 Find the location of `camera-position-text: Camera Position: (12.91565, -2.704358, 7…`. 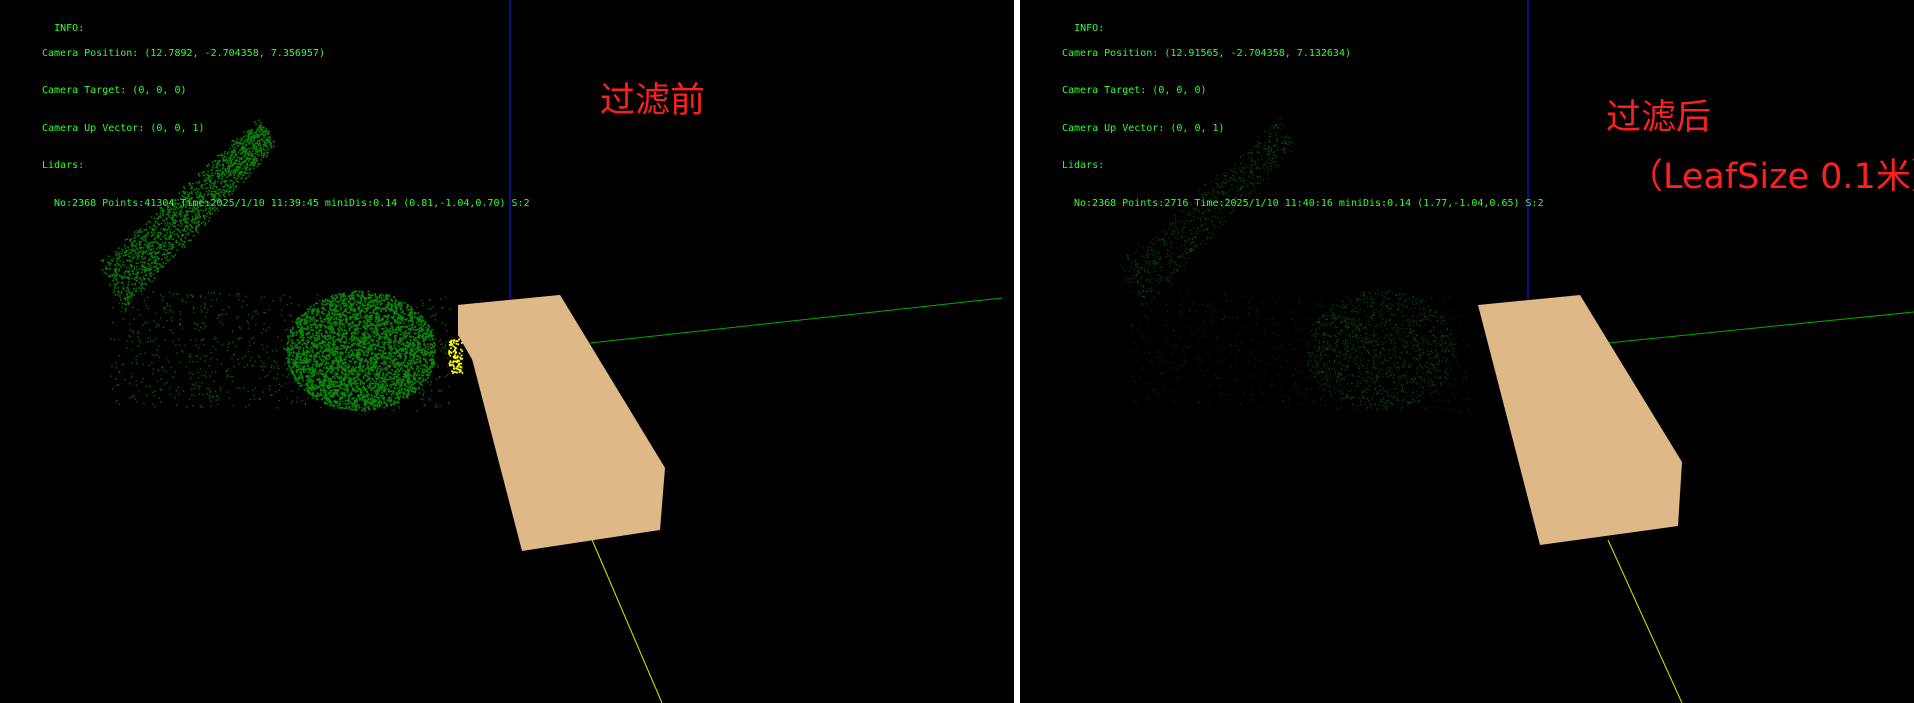

camera-position-text: Camera Position: (12.91565, -2.704358, 7… is located at coordinates (1206, 53).